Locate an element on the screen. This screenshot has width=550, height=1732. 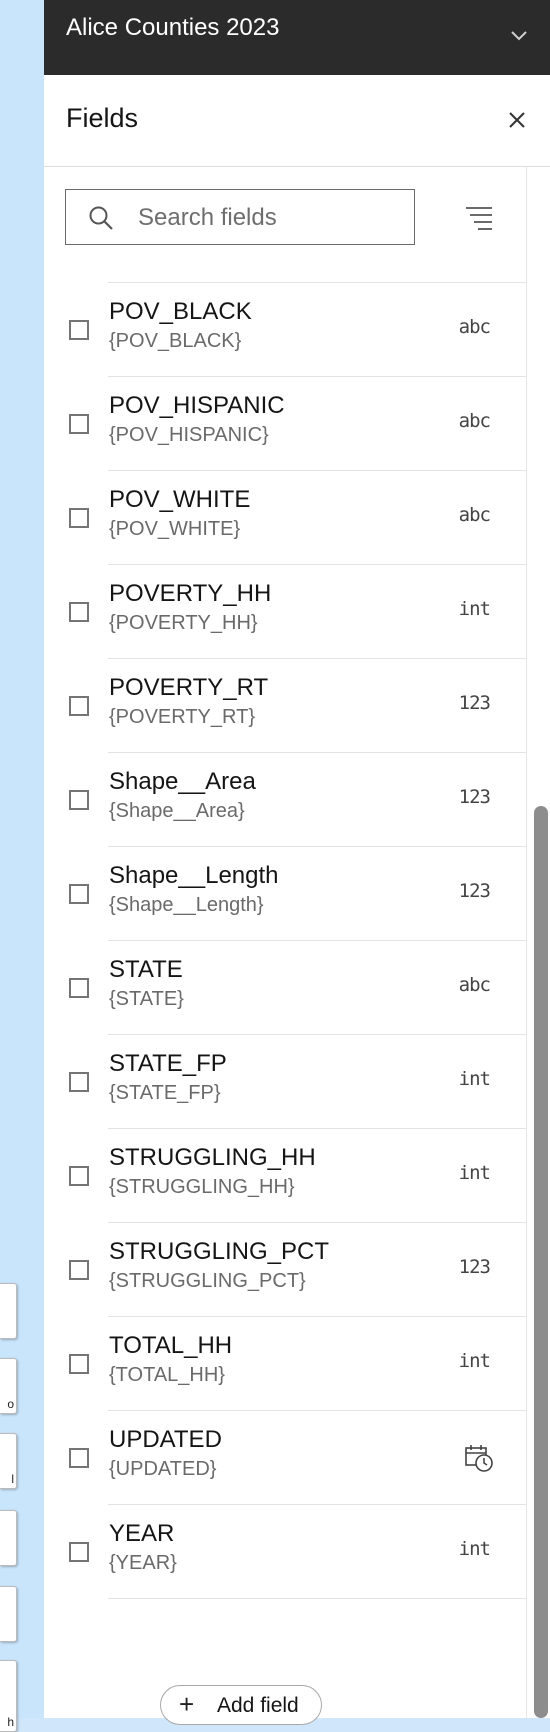
field-row: Shape__Length {Shape__Length} 123 is located at coordinates (285, 894).